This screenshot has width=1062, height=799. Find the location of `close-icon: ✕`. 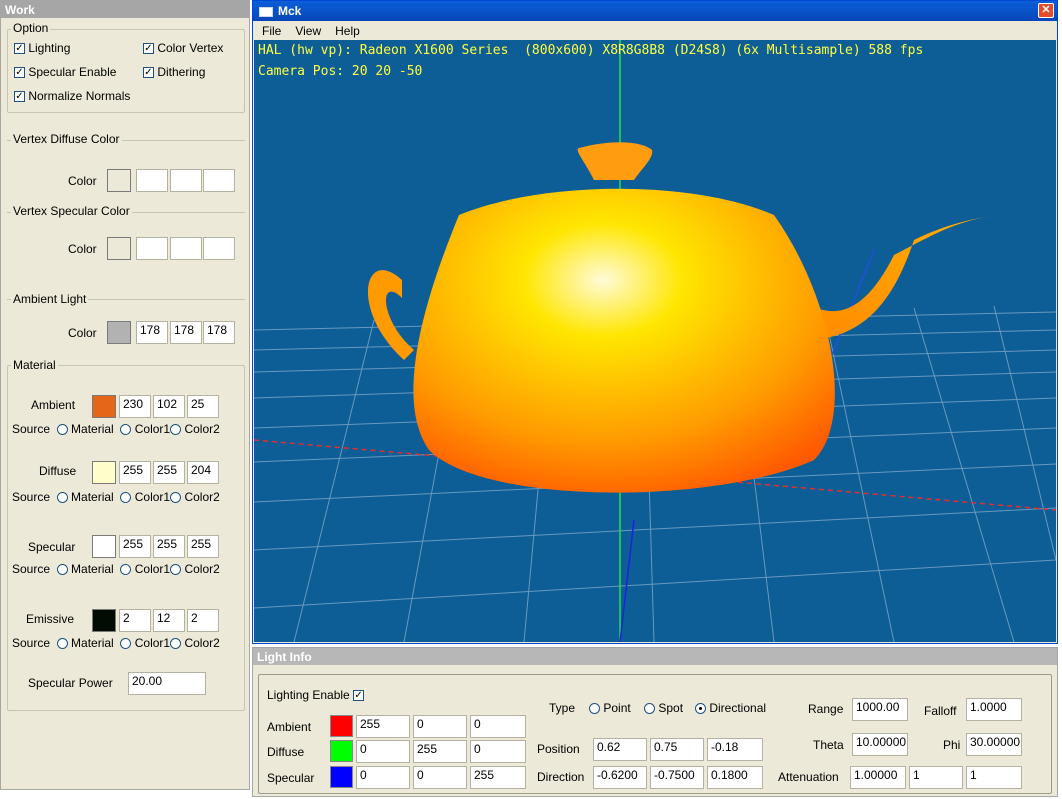

close-icon: ✕ is located at coordinates (1046, 10).